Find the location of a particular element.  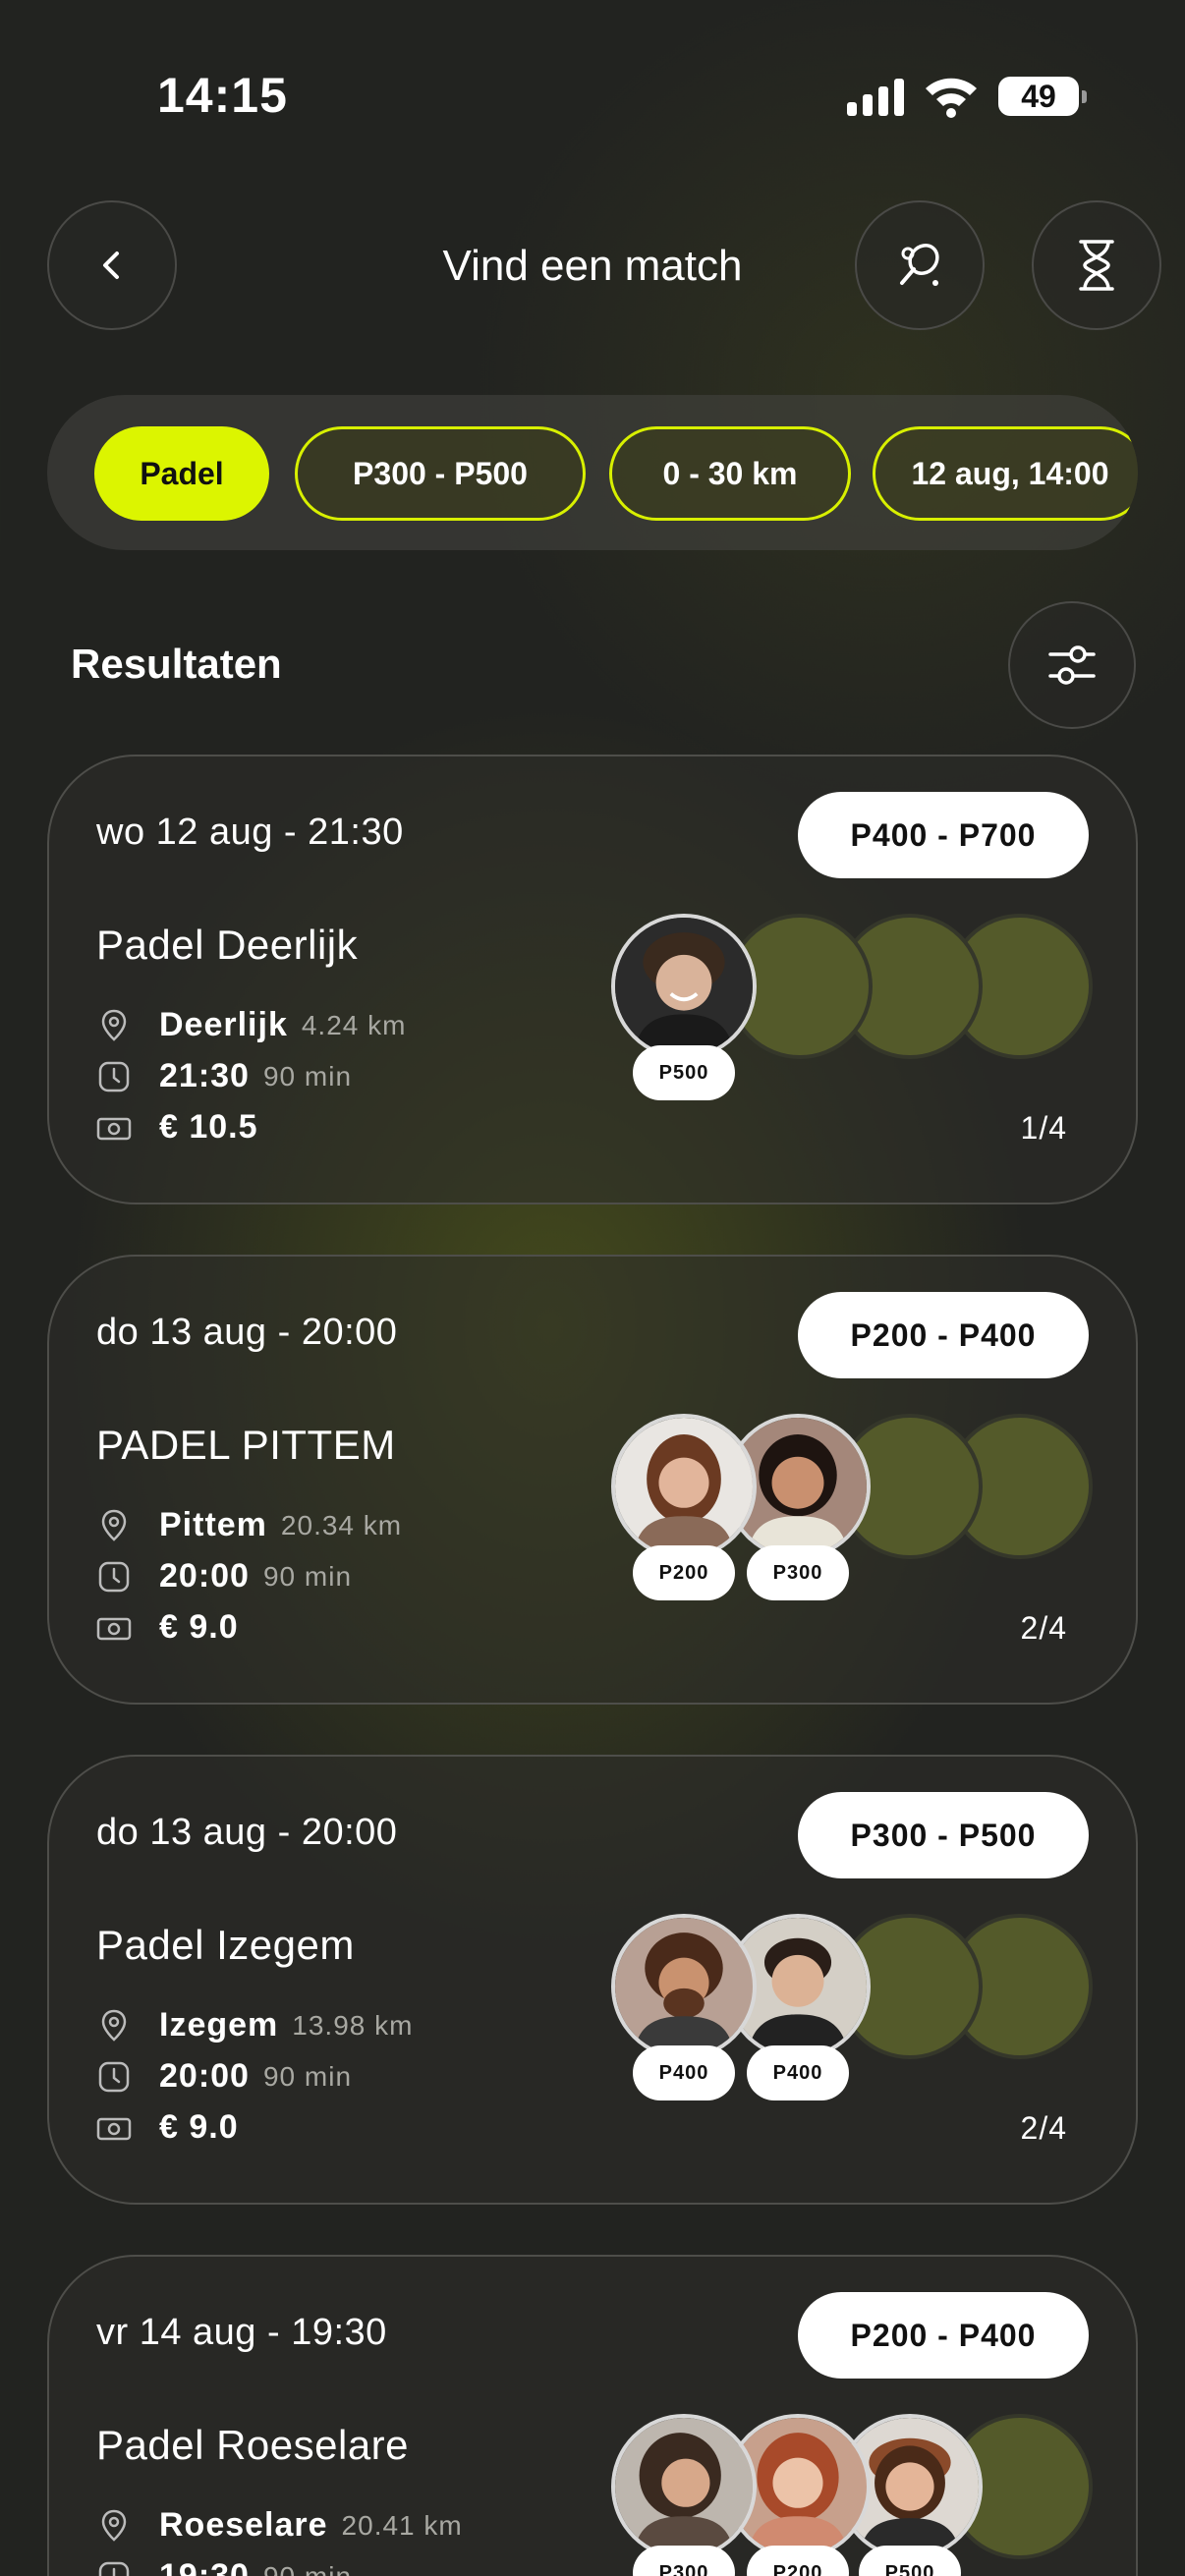

level-range-badge: P400 - P700 is located at coordinates (944, 835).